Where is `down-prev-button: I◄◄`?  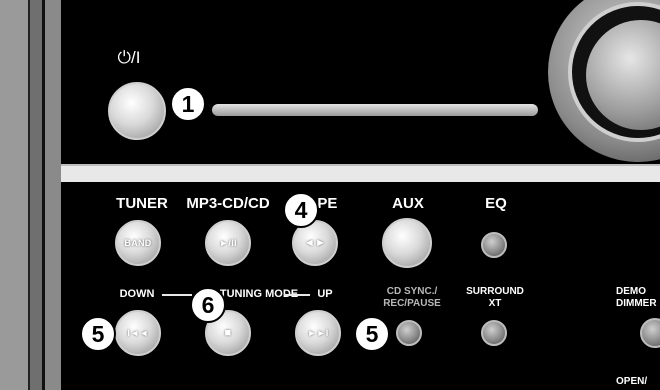
down-prev-button: I◄◄ is located at coordinates (138, 333).